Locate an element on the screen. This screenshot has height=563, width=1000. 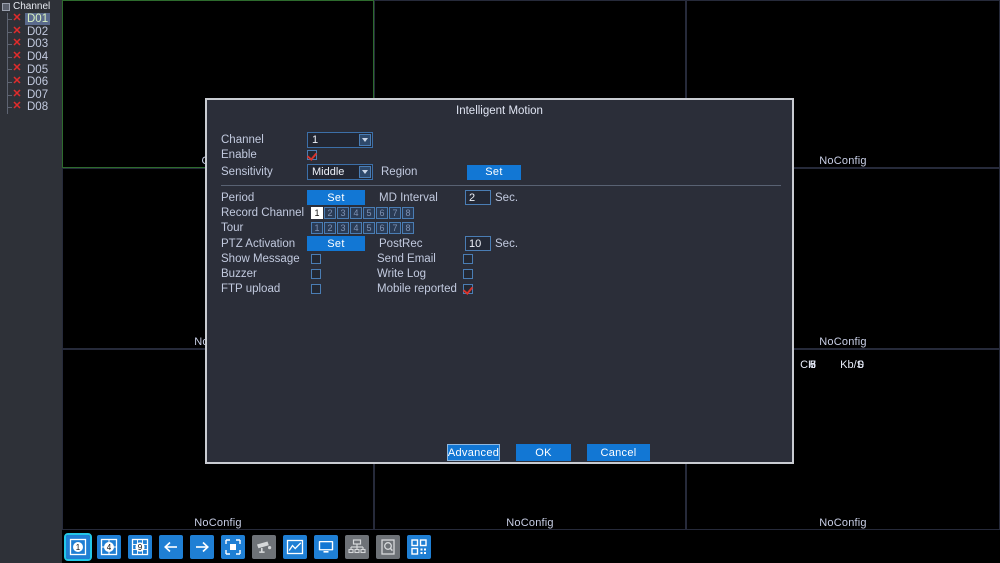
post-rec-input: 10 is located at coordinates (478, 243).